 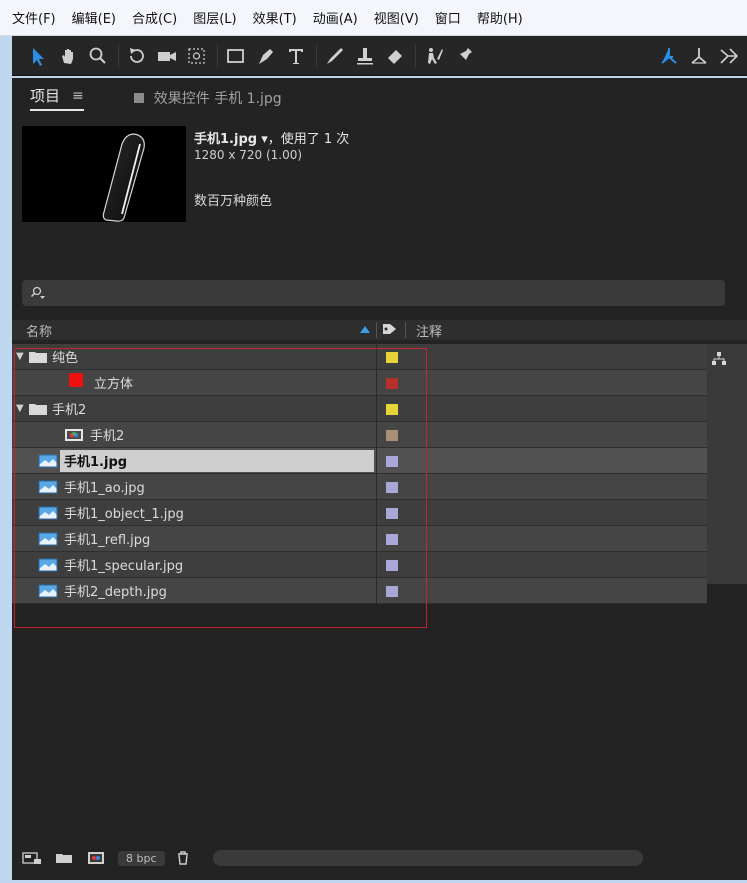 What do you see at coordinates (78, 96) in the screenshot?
I see `panel-menu-icon: ≡` at bounding box center [78, 96].